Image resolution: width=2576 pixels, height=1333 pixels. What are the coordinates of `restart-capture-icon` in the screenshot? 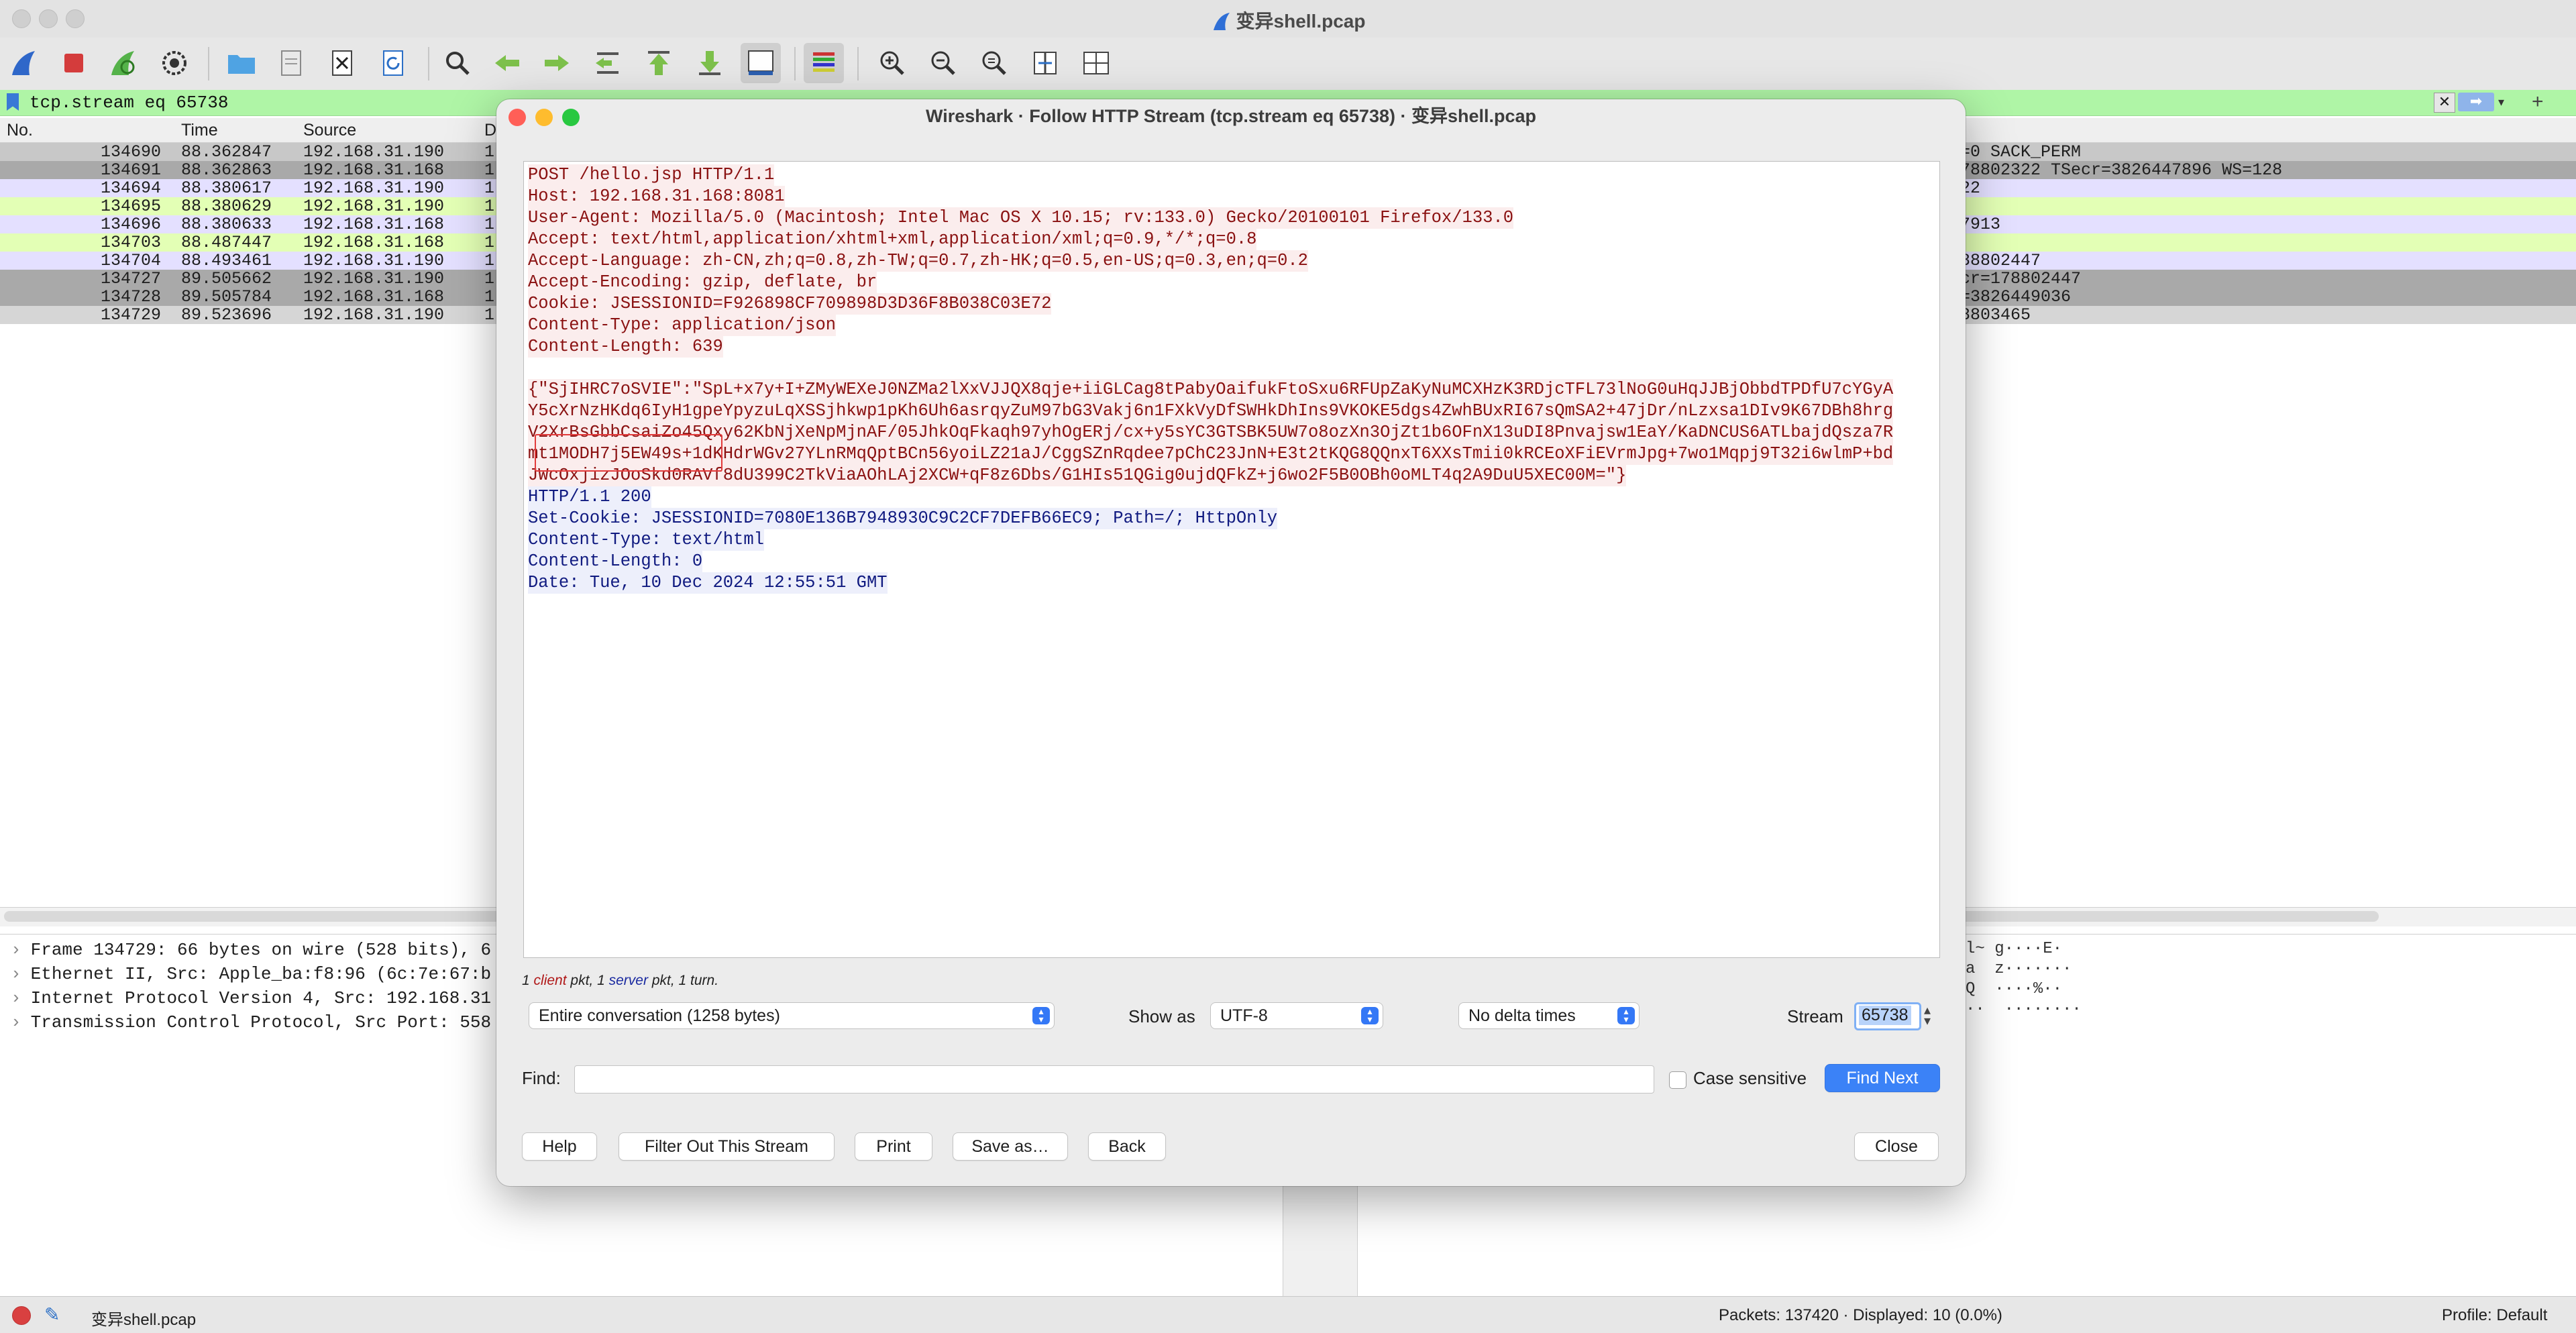 It's located at (123, 63).